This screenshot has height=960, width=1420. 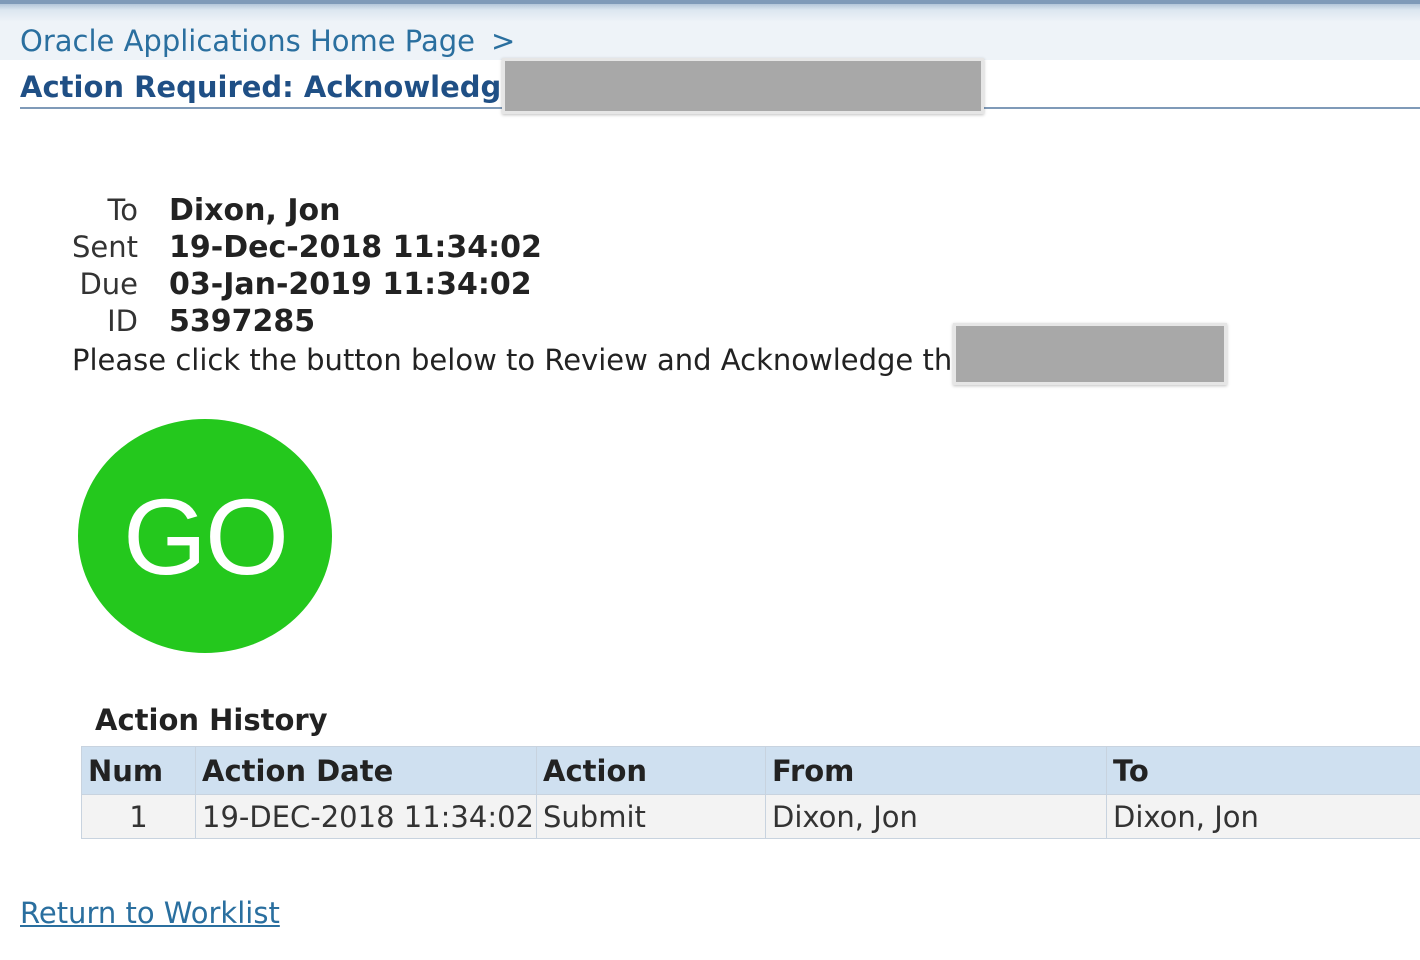 I want to click on column-header-action-date: Action Date, so click(x=366, y=770).